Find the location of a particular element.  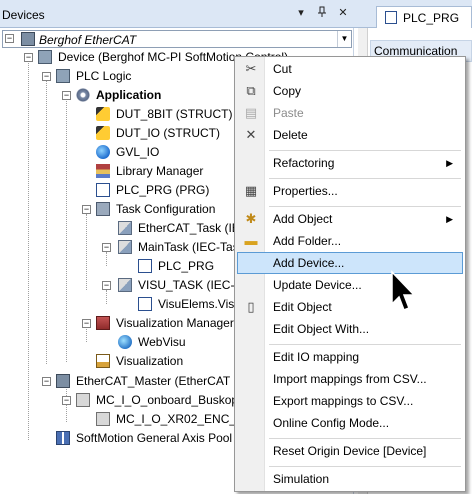

axis-pool-icon is located at coordinates (63, 438).